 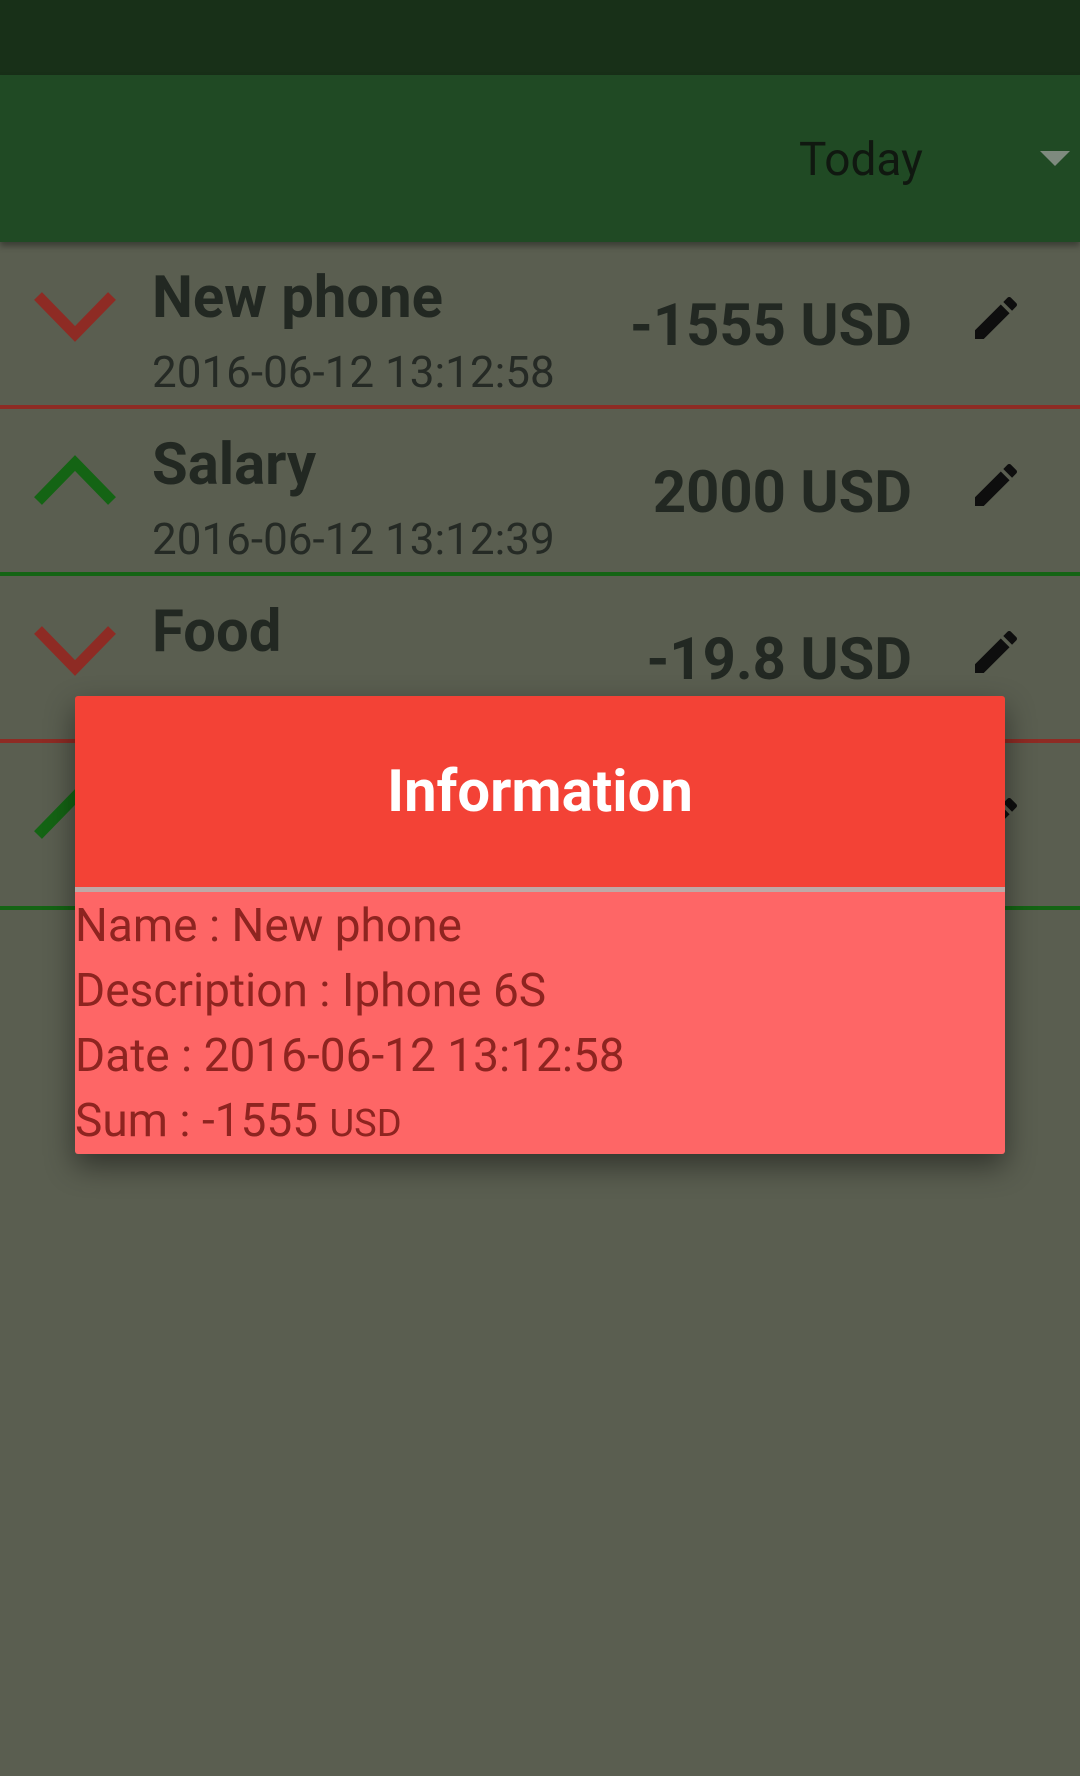 What do you see at coordinates (1055, 158) in the screenshot?
I see `dropdown-arrow-icon` at bounding box center [1055, 158].